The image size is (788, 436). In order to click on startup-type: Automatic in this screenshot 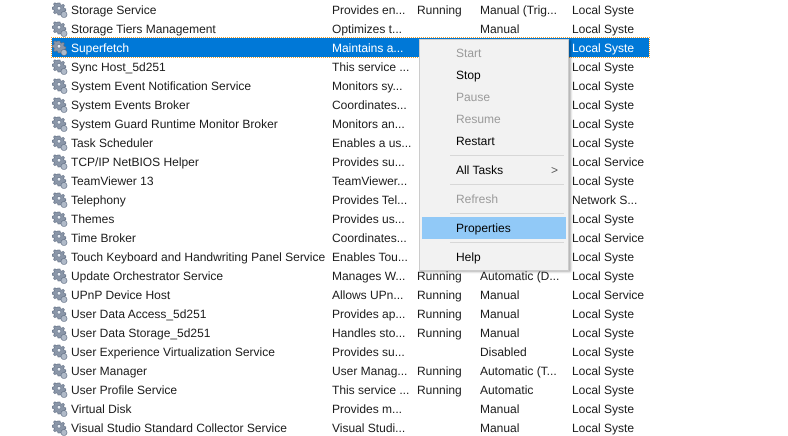, I will do `click(507, 390)`.